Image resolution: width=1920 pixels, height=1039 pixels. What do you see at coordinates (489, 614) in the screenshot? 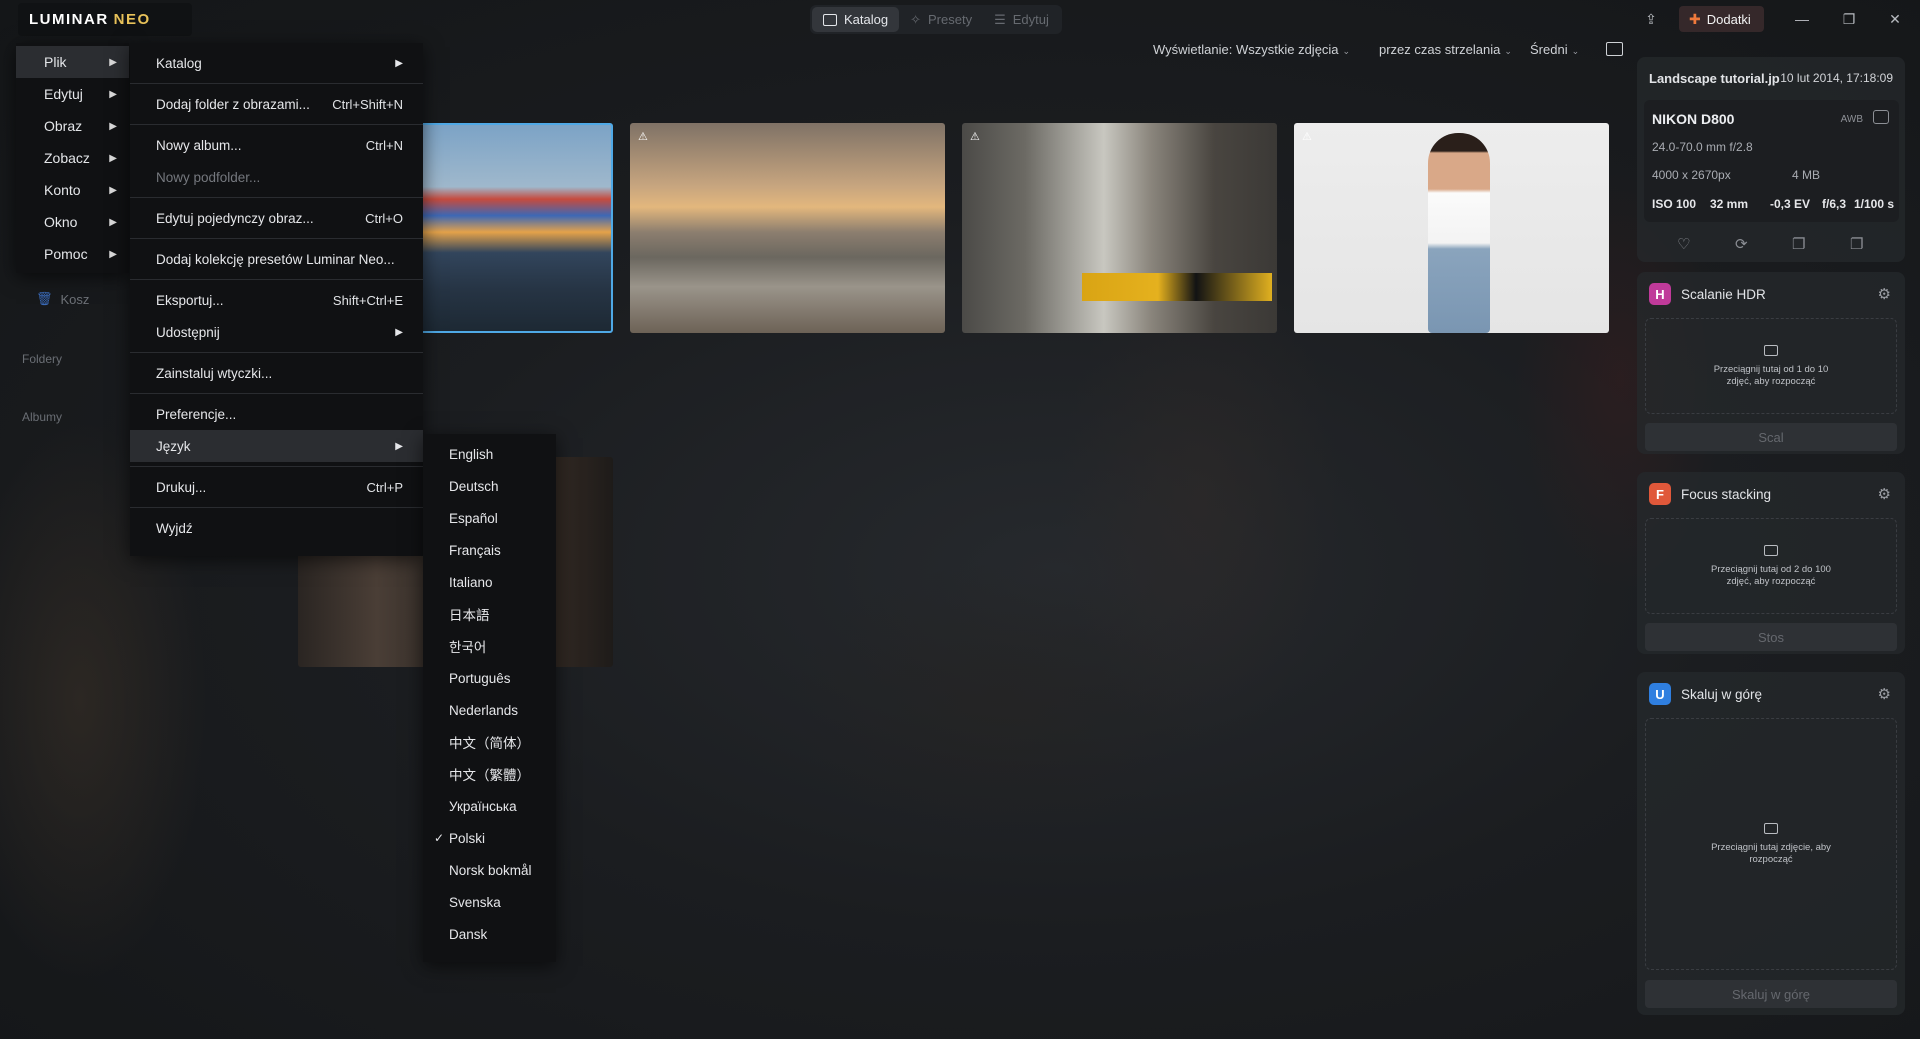
I see `language-option: 日本語` at bounding box center [489, 614].